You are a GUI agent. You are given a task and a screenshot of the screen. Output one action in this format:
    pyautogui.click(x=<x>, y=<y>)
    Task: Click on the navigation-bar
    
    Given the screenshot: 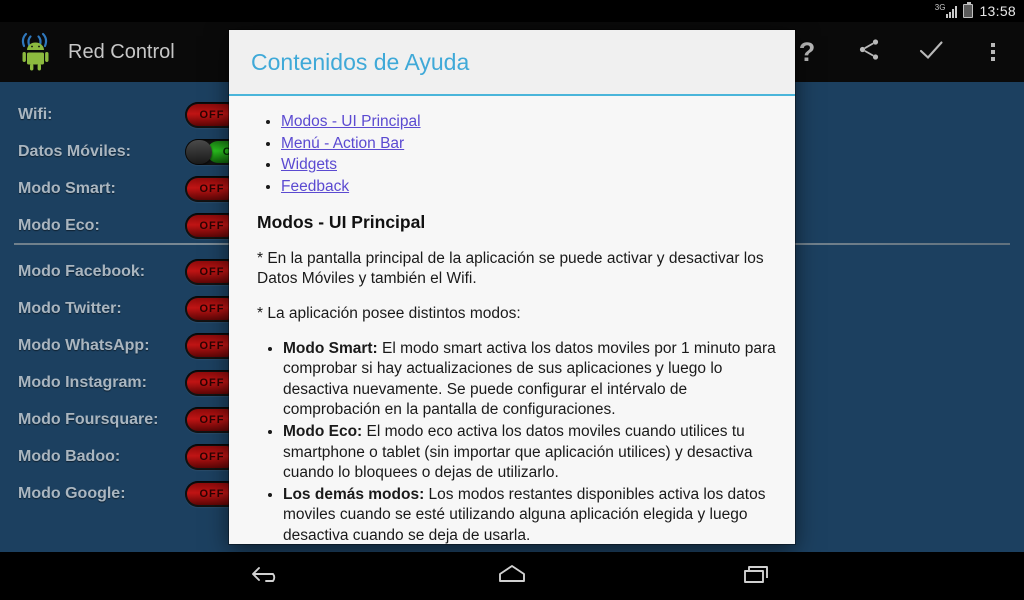 What is the action you would take?
    pyautogui.click(x=512, y=576)
    